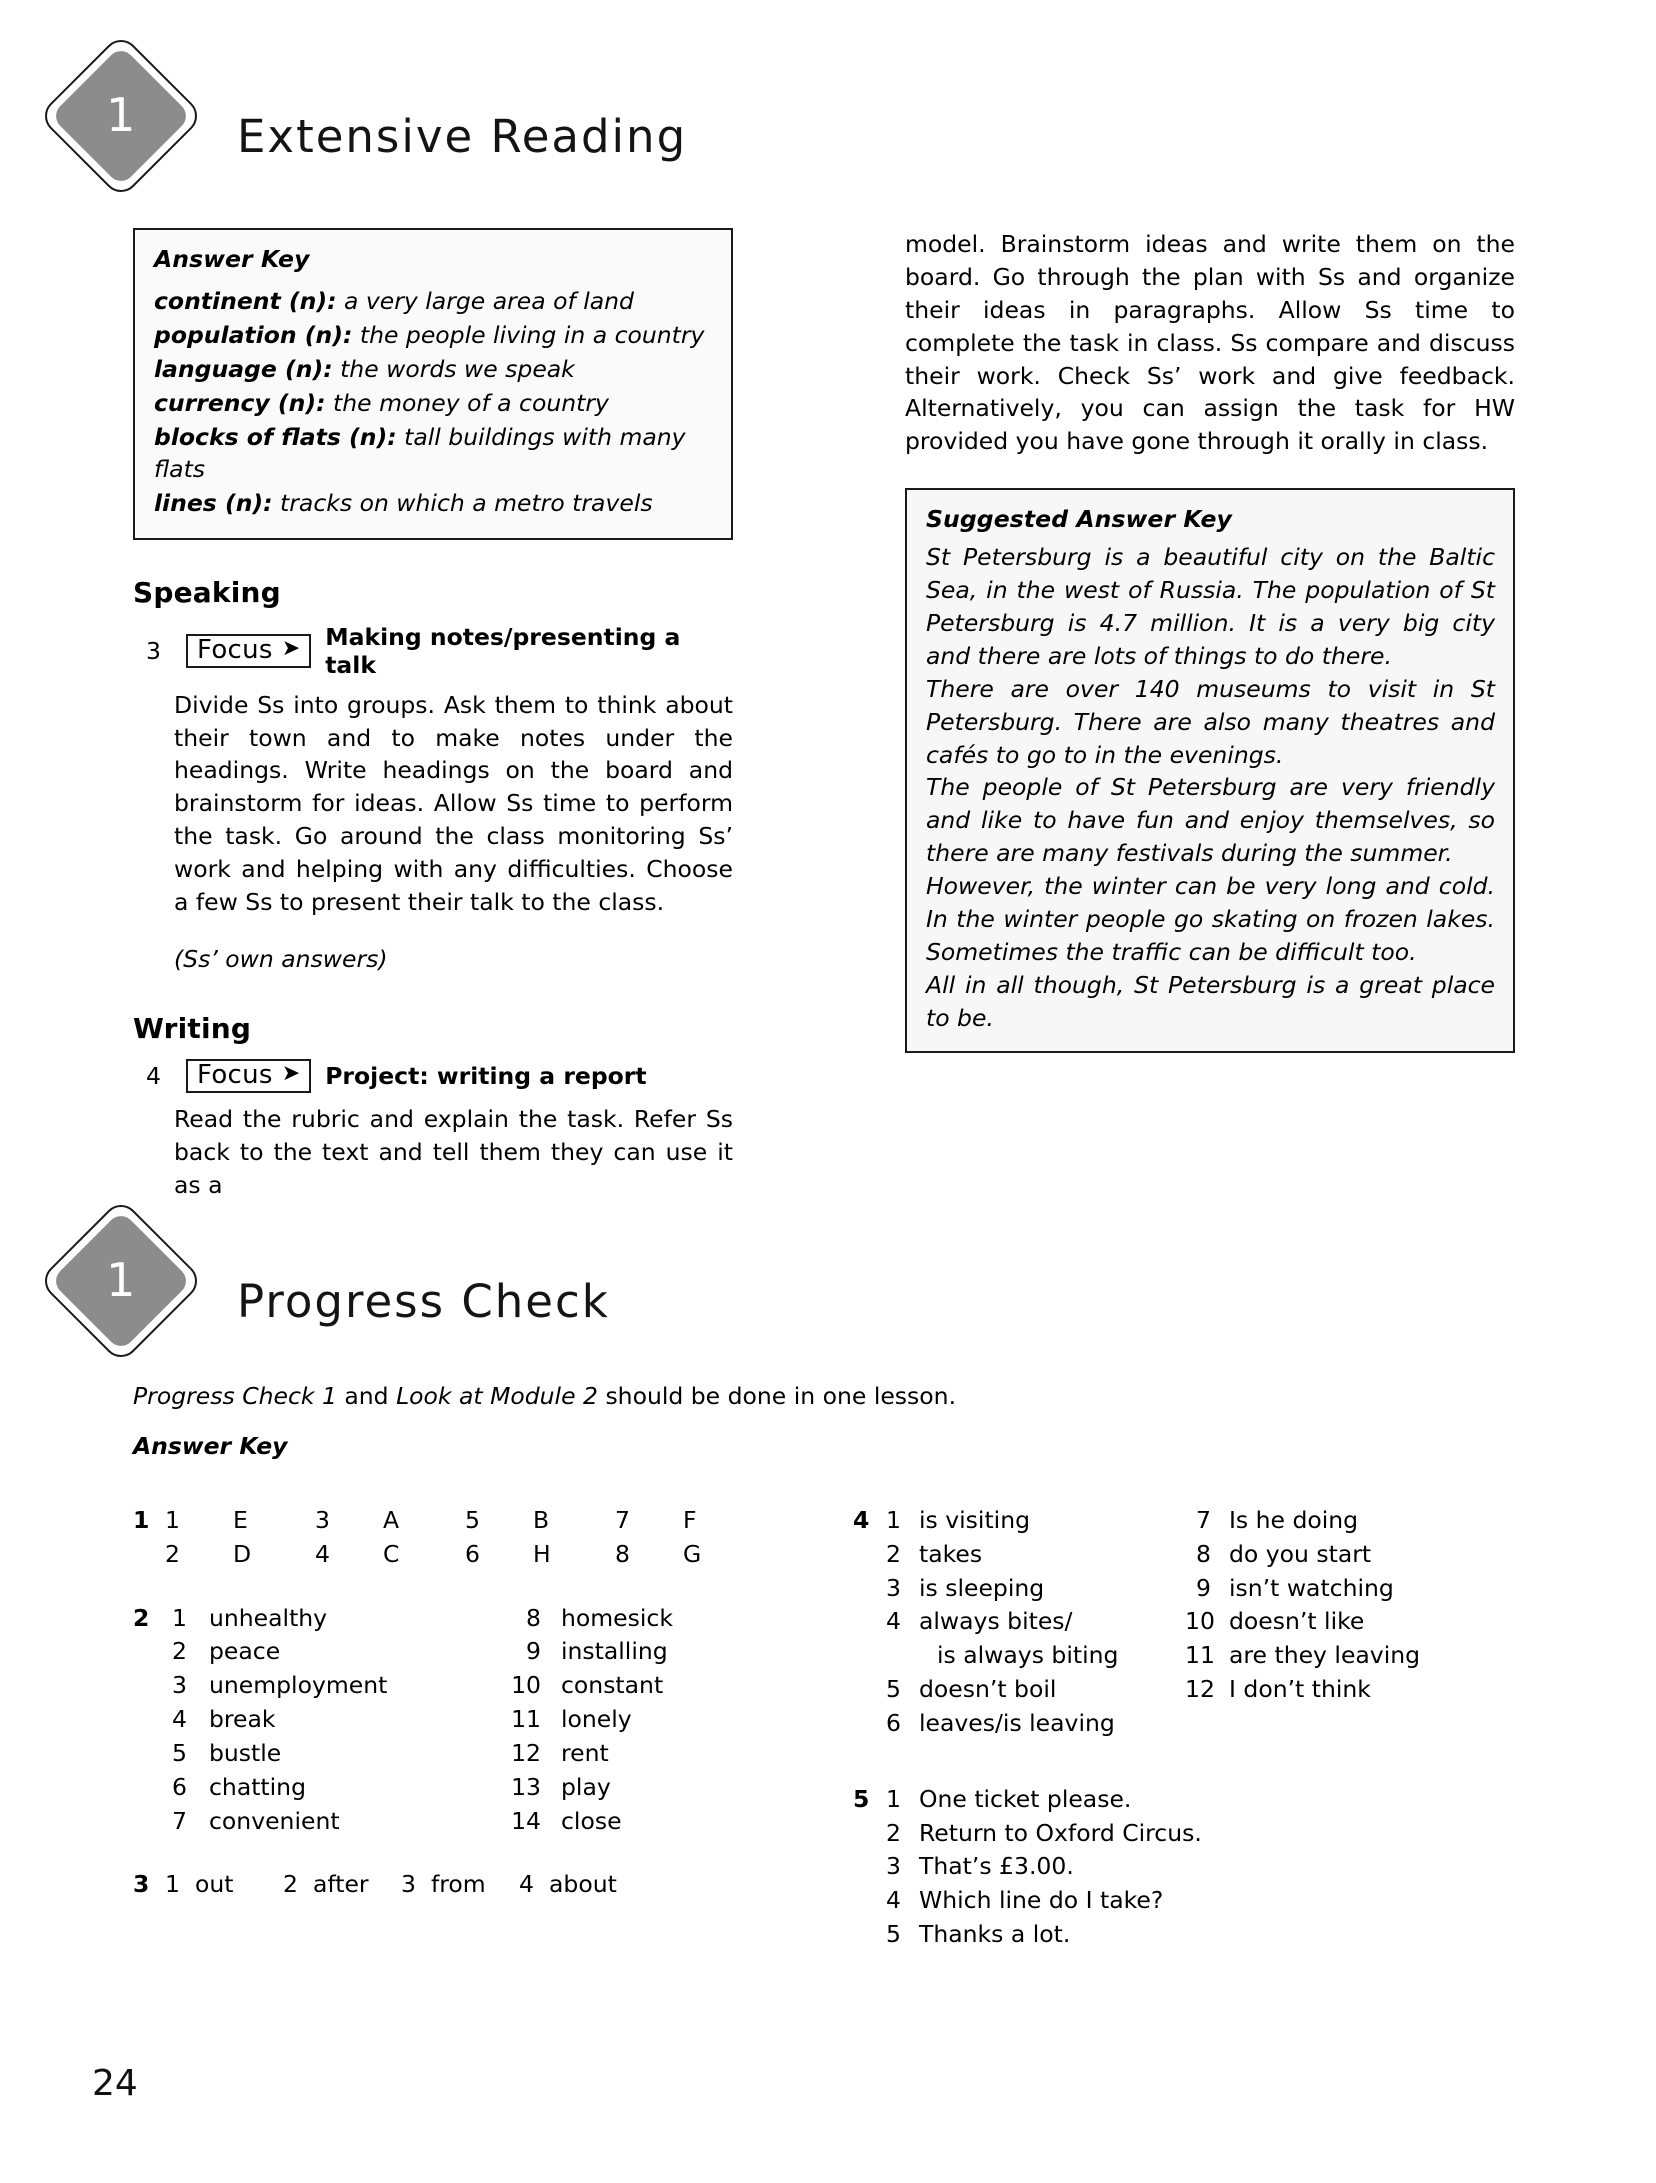 The width and height of the screenshot is (1656, 2183). I want to click on answer-item: 2 takes, so click(1035, 1555).